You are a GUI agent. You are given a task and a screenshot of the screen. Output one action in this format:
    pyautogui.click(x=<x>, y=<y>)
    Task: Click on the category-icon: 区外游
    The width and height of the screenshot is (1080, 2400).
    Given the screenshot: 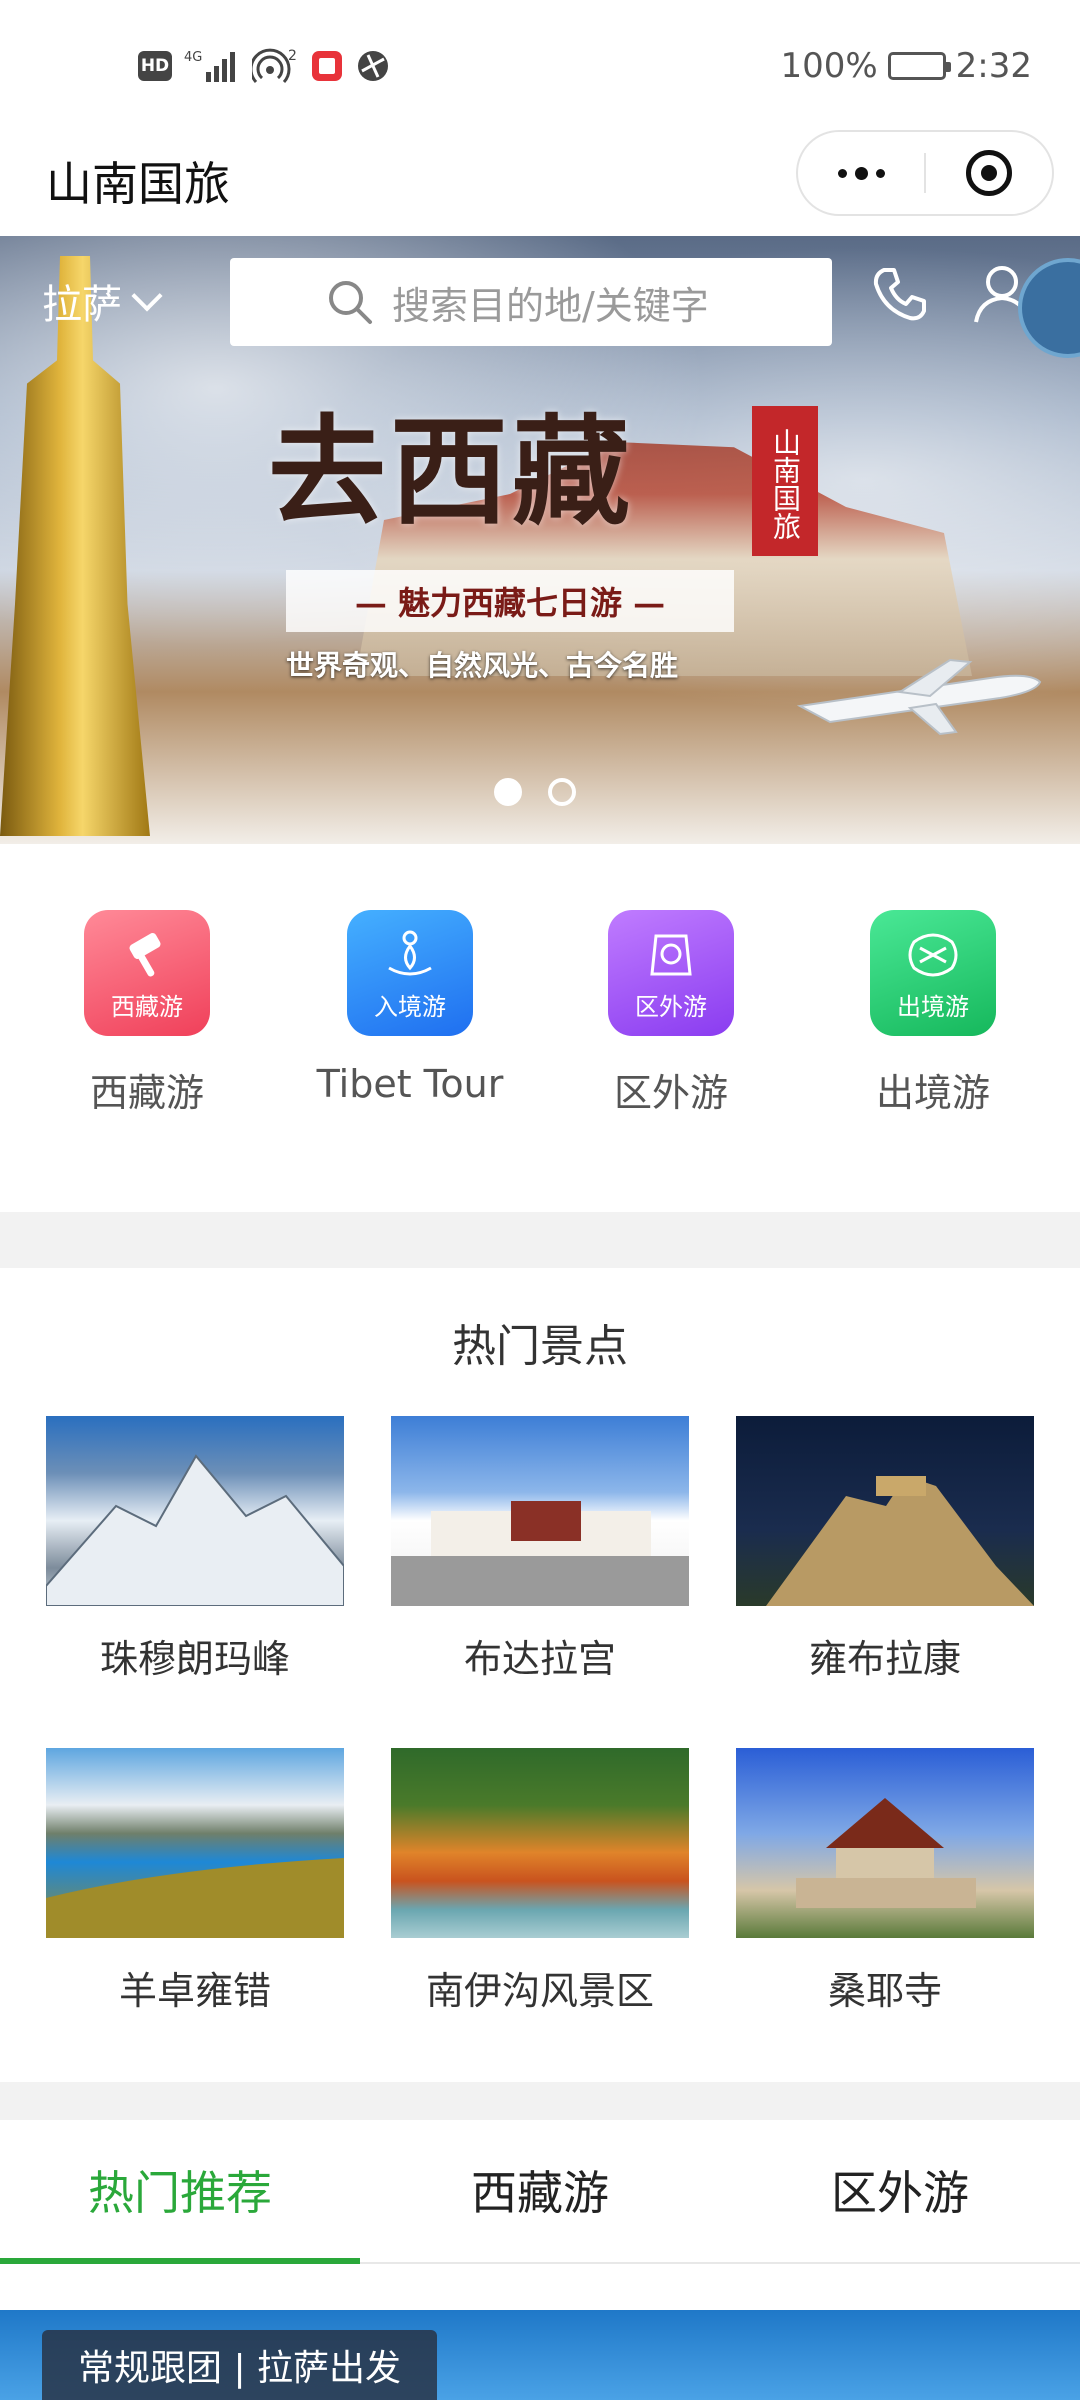 What is the action you would take?
    pyautogui.click(x=671, y=973)
    